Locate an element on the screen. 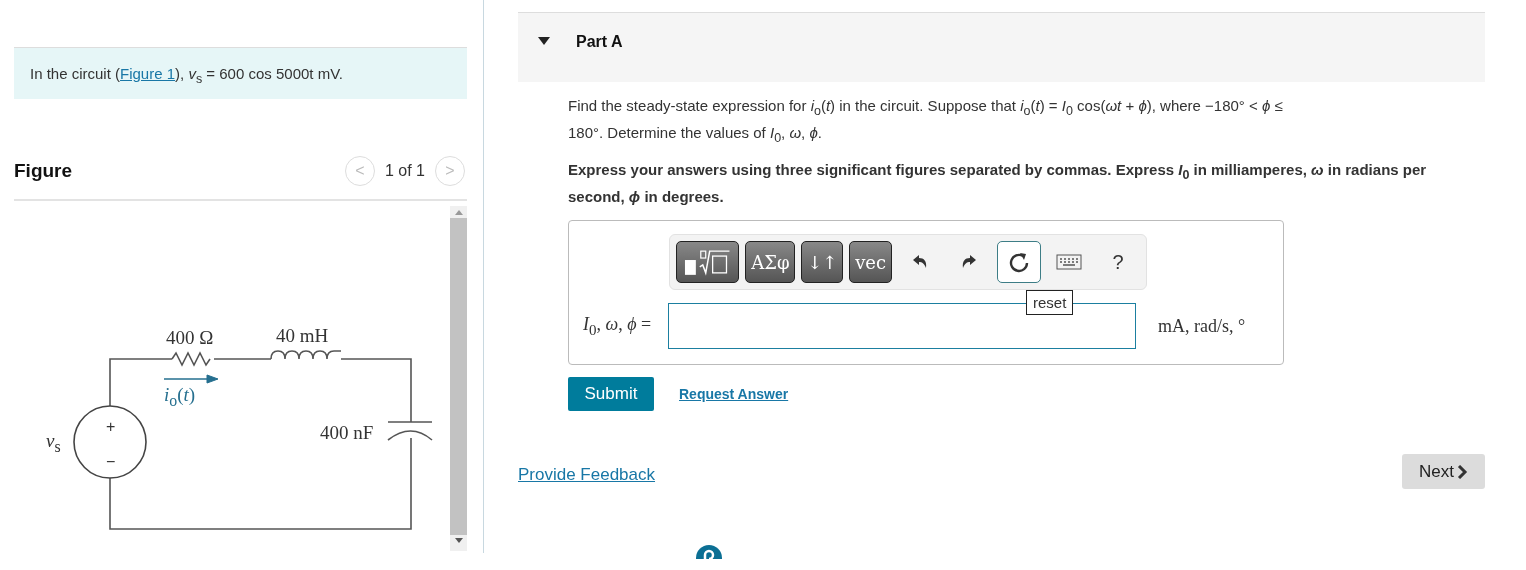  figure-title: Figure is located at coordinates (43, 171).